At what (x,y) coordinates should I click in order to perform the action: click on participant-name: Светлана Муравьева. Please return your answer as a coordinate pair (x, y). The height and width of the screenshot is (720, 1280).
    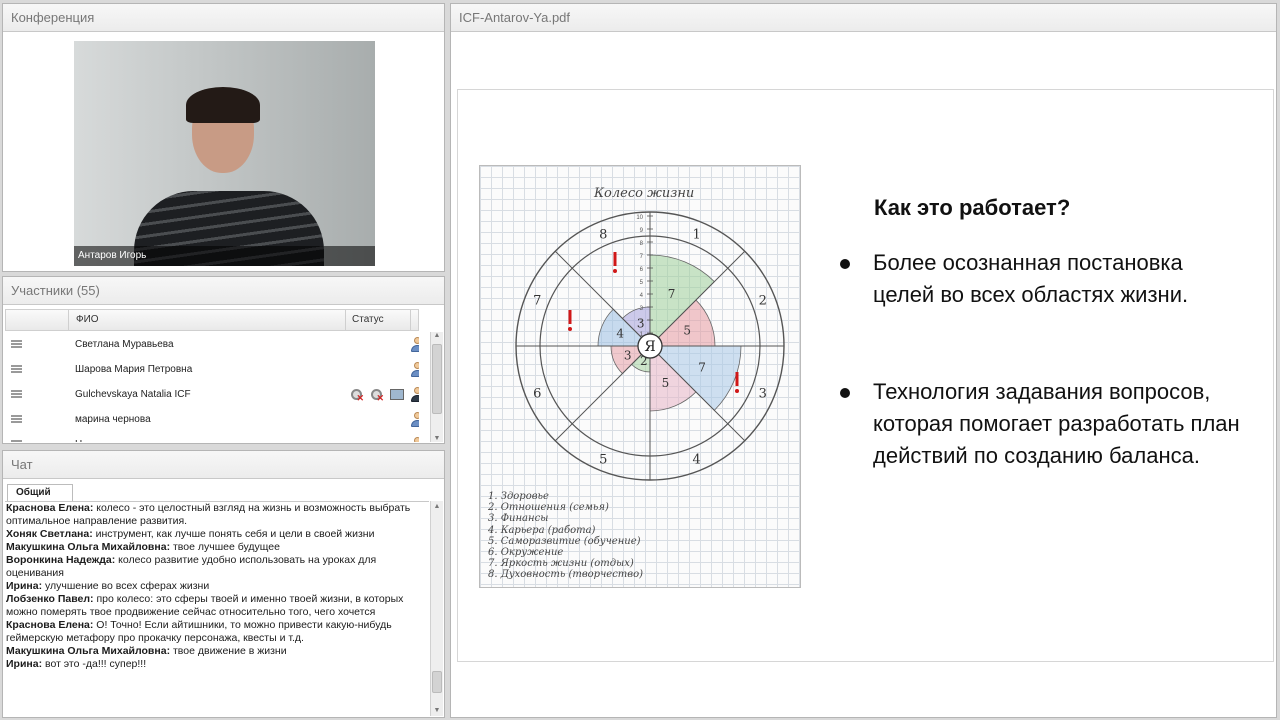
    Looking at the image, I should click on (124, 344).